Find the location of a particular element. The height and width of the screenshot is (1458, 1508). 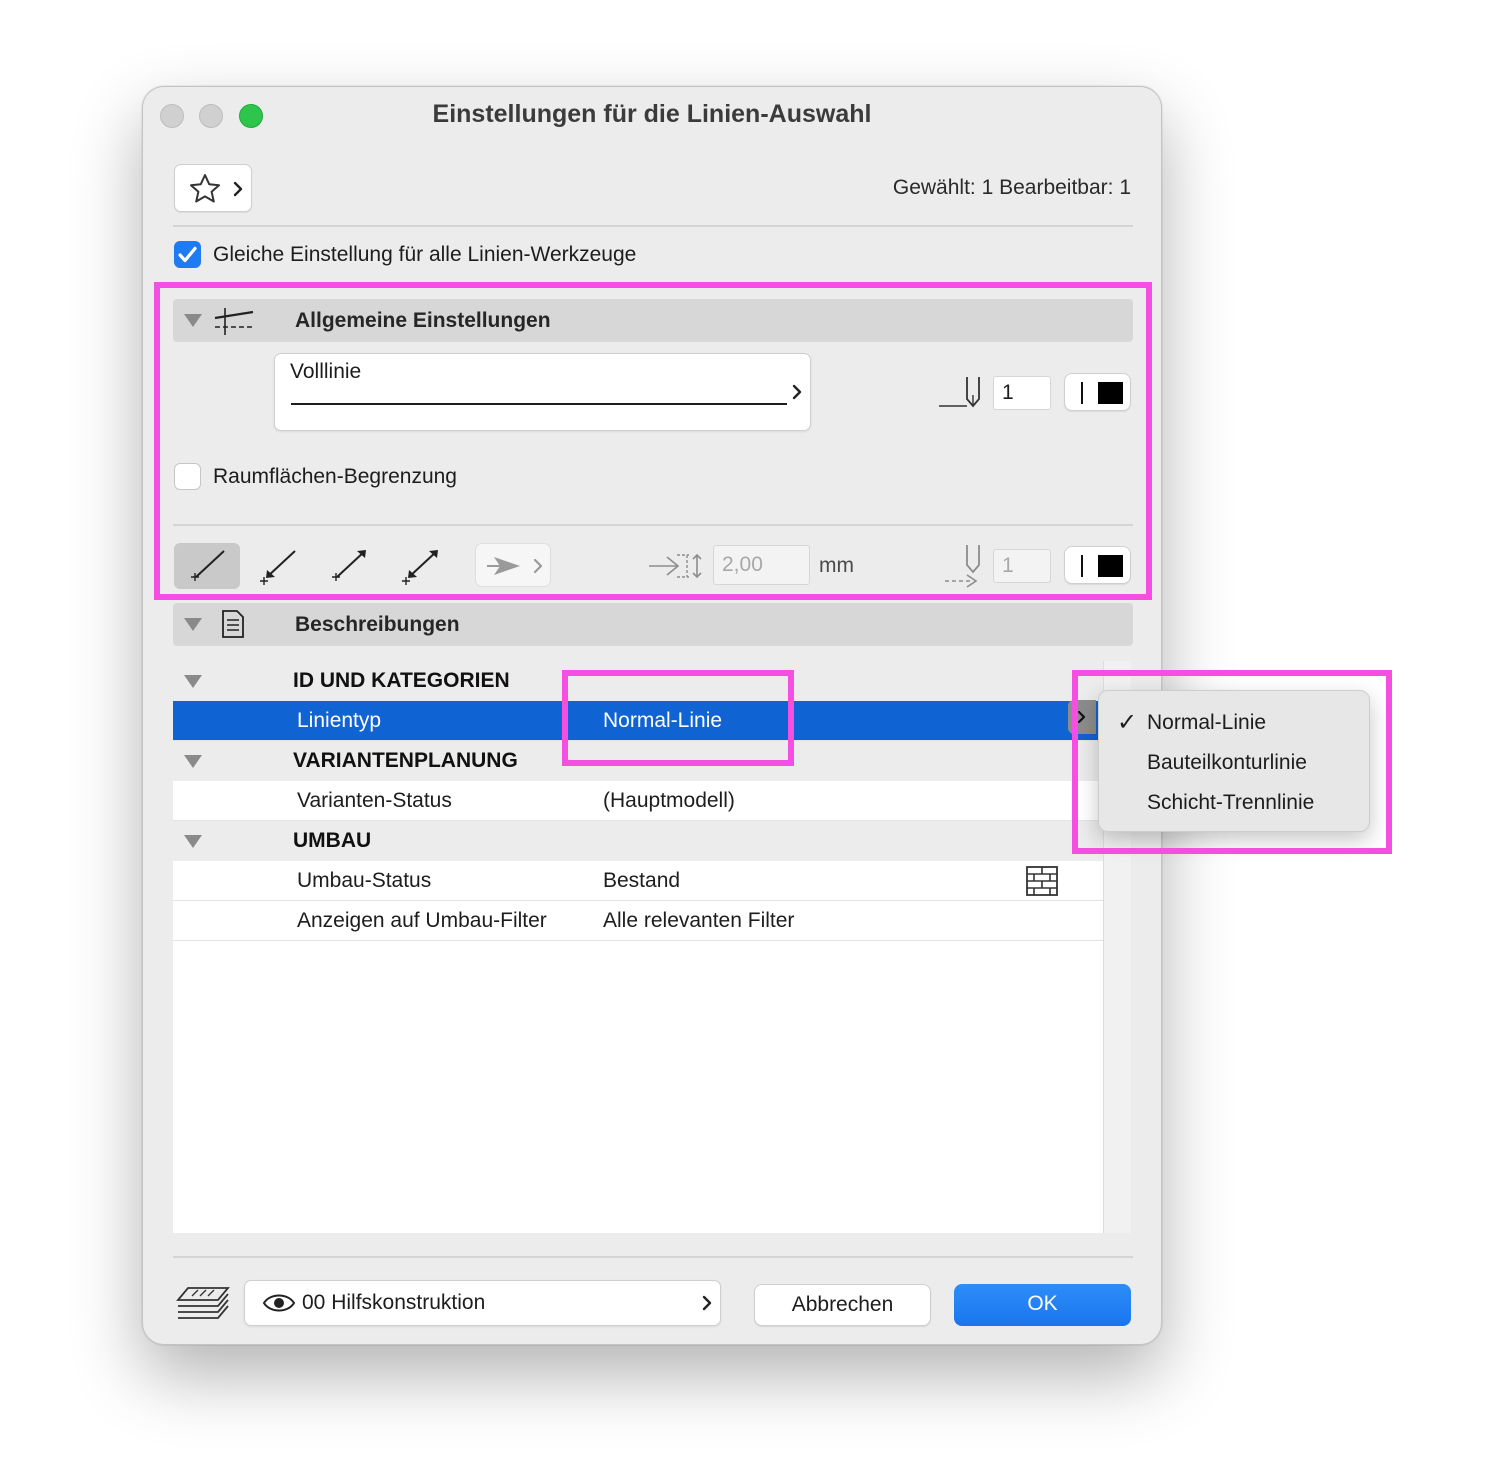

highlight-popup-menu is located at coordinates (1232, 762).